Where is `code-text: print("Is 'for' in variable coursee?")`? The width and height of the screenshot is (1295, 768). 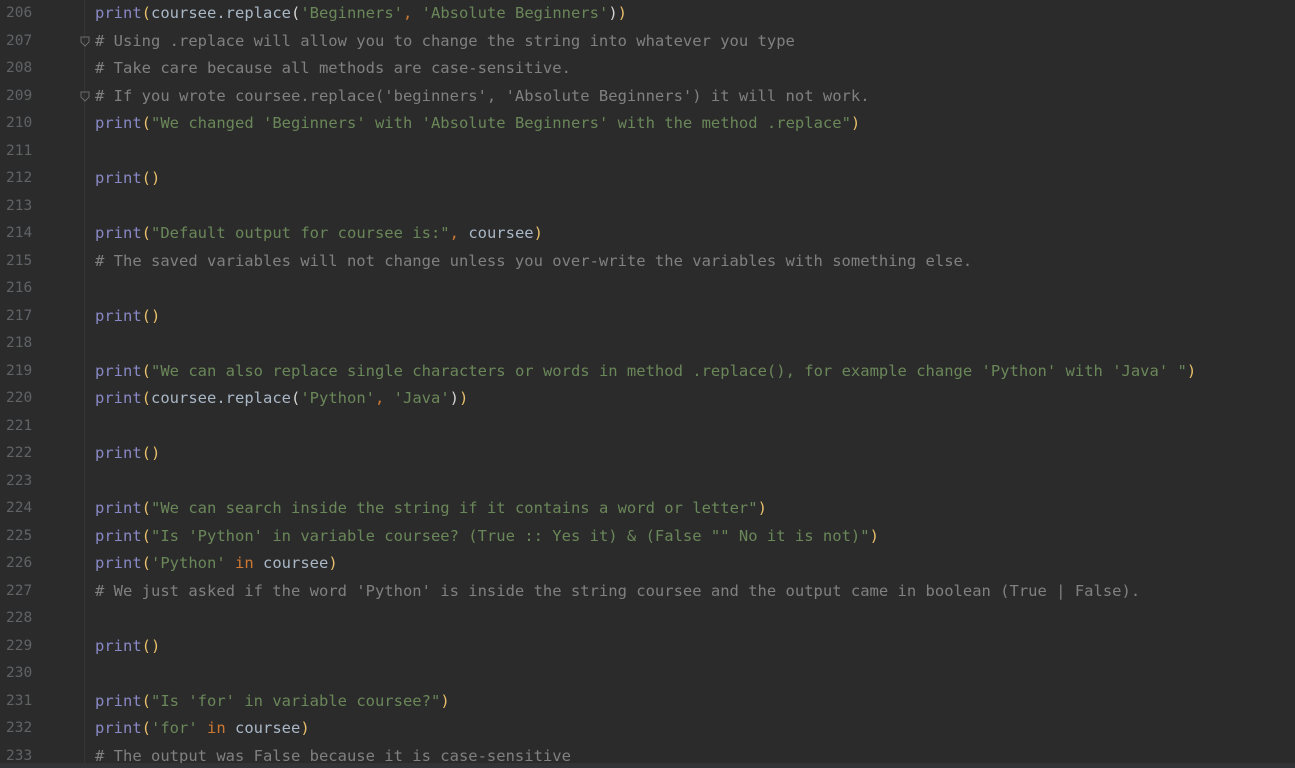
code-text: print("Is 'for' in variable coursee?") is located at coordinates (272, 701).